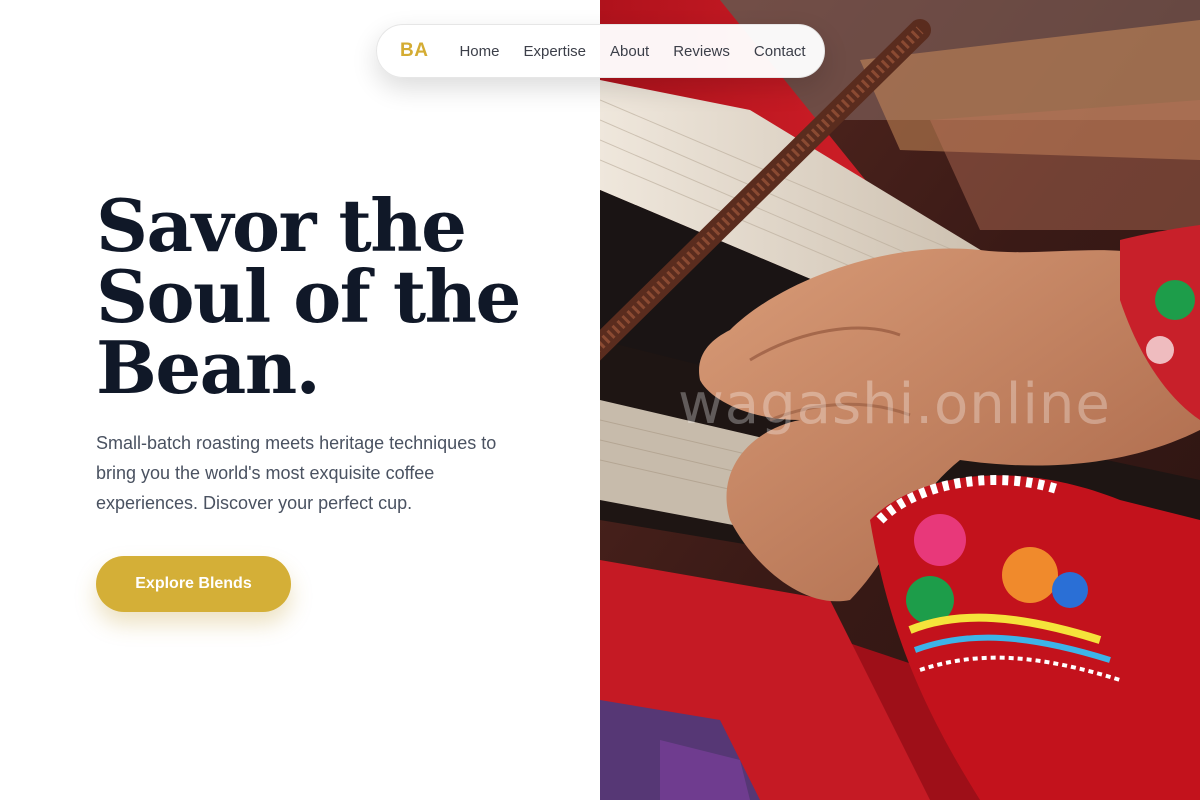 Image resolution: width=1200 pixels, height=800 pixels. Describe the element at coordinates (479, 51) in the screenshot. I see `nav-link-home: Home` at that location.